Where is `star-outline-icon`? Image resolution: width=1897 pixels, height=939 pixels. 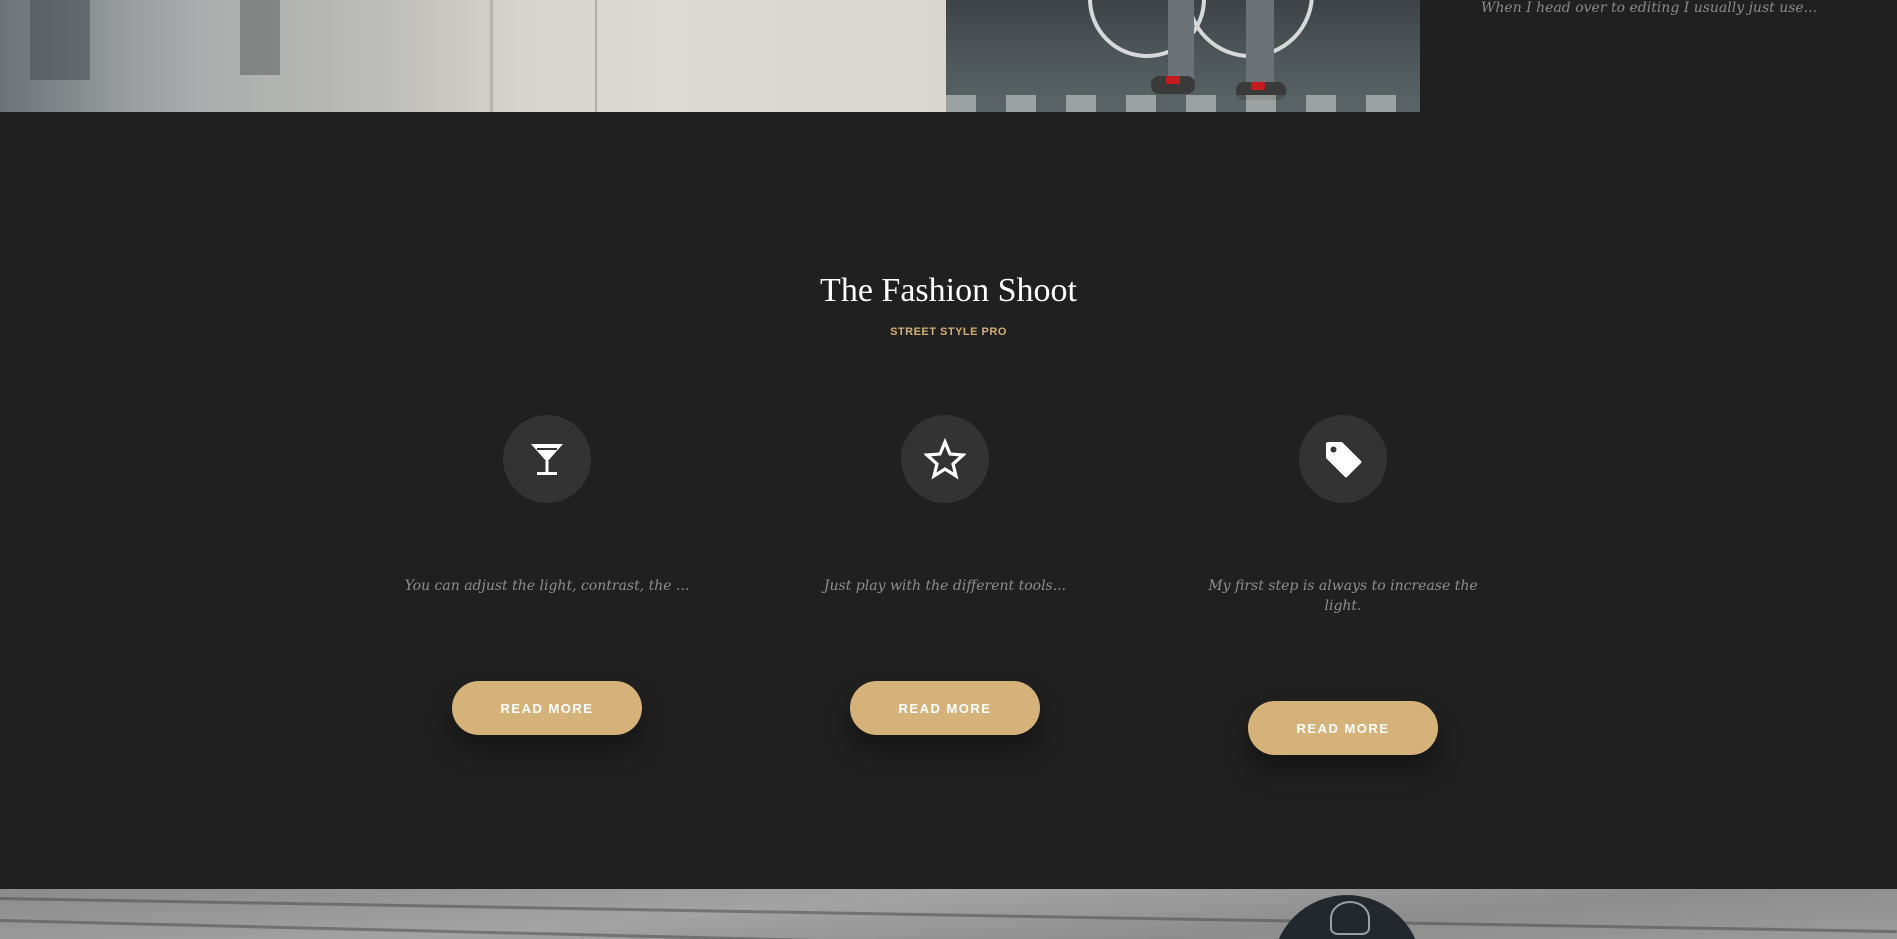 star-outline-icon is located at coordinates (945, 459).